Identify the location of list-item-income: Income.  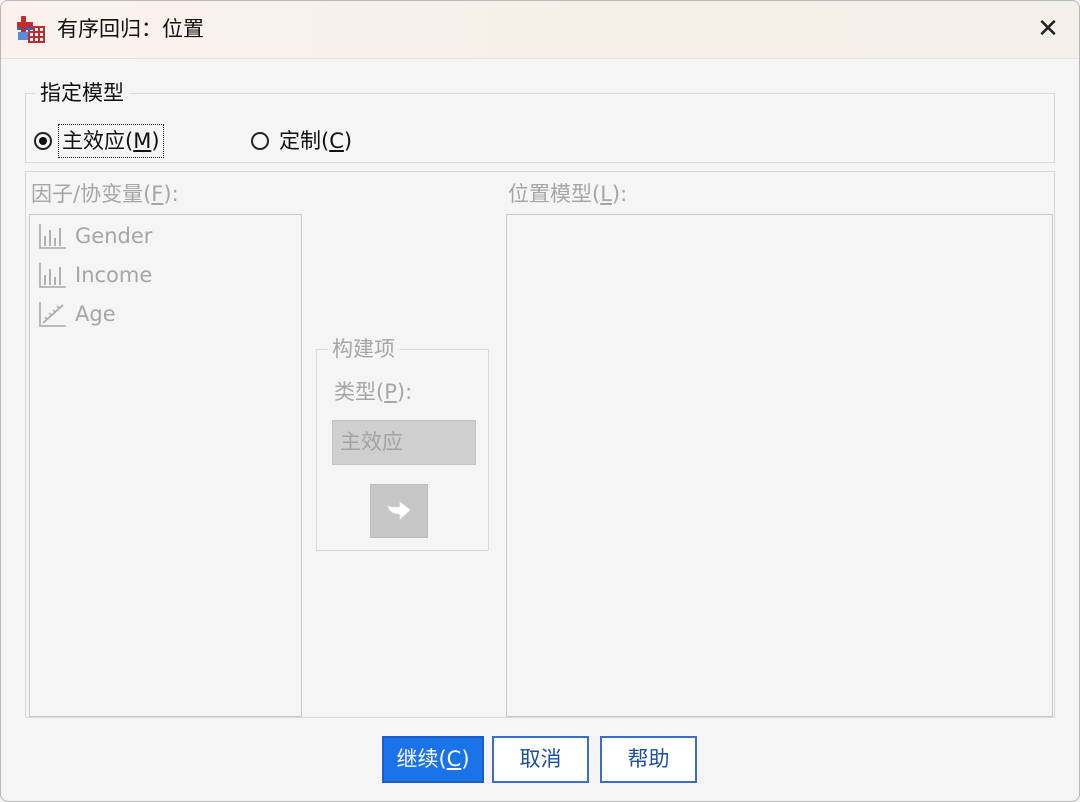
(95, 275).